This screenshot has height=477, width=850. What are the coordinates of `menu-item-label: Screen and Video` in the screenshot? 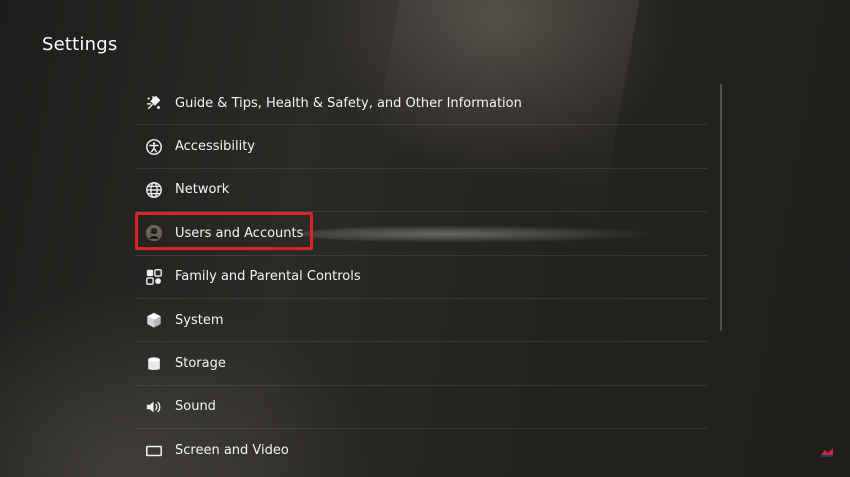 It's located at (232, 451).